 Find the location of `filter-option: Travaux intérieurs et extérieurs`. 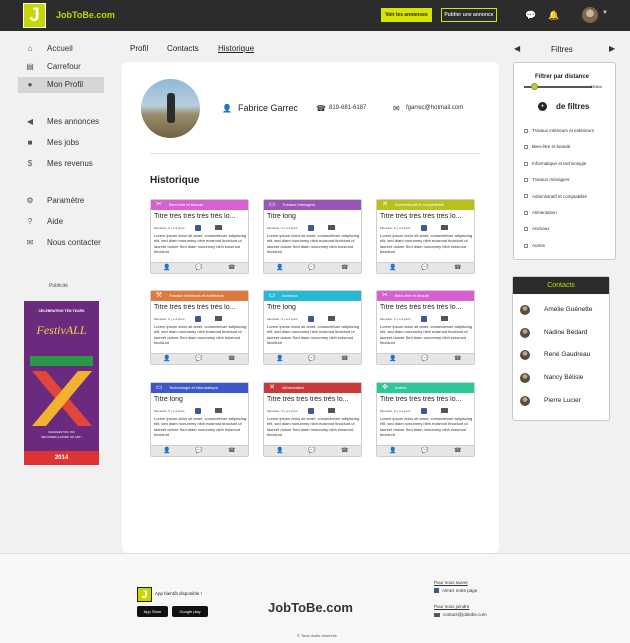

filter-option: Travaux intérieurs et extérieurs is located at coordinates (559, 130).